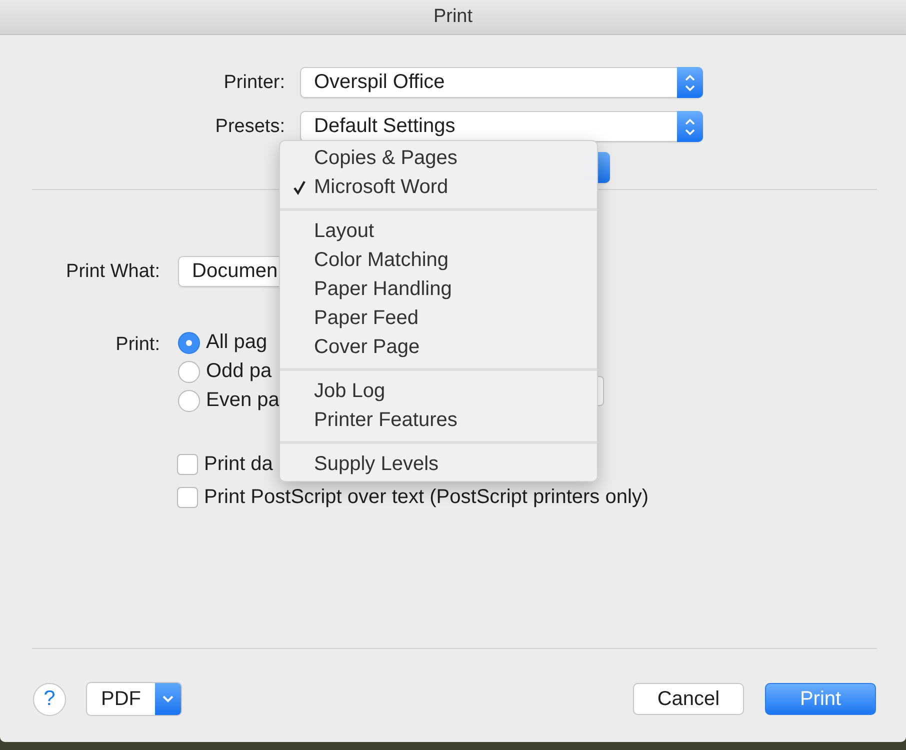  I want to click on presets-label: Presets:, so click(249, 127).